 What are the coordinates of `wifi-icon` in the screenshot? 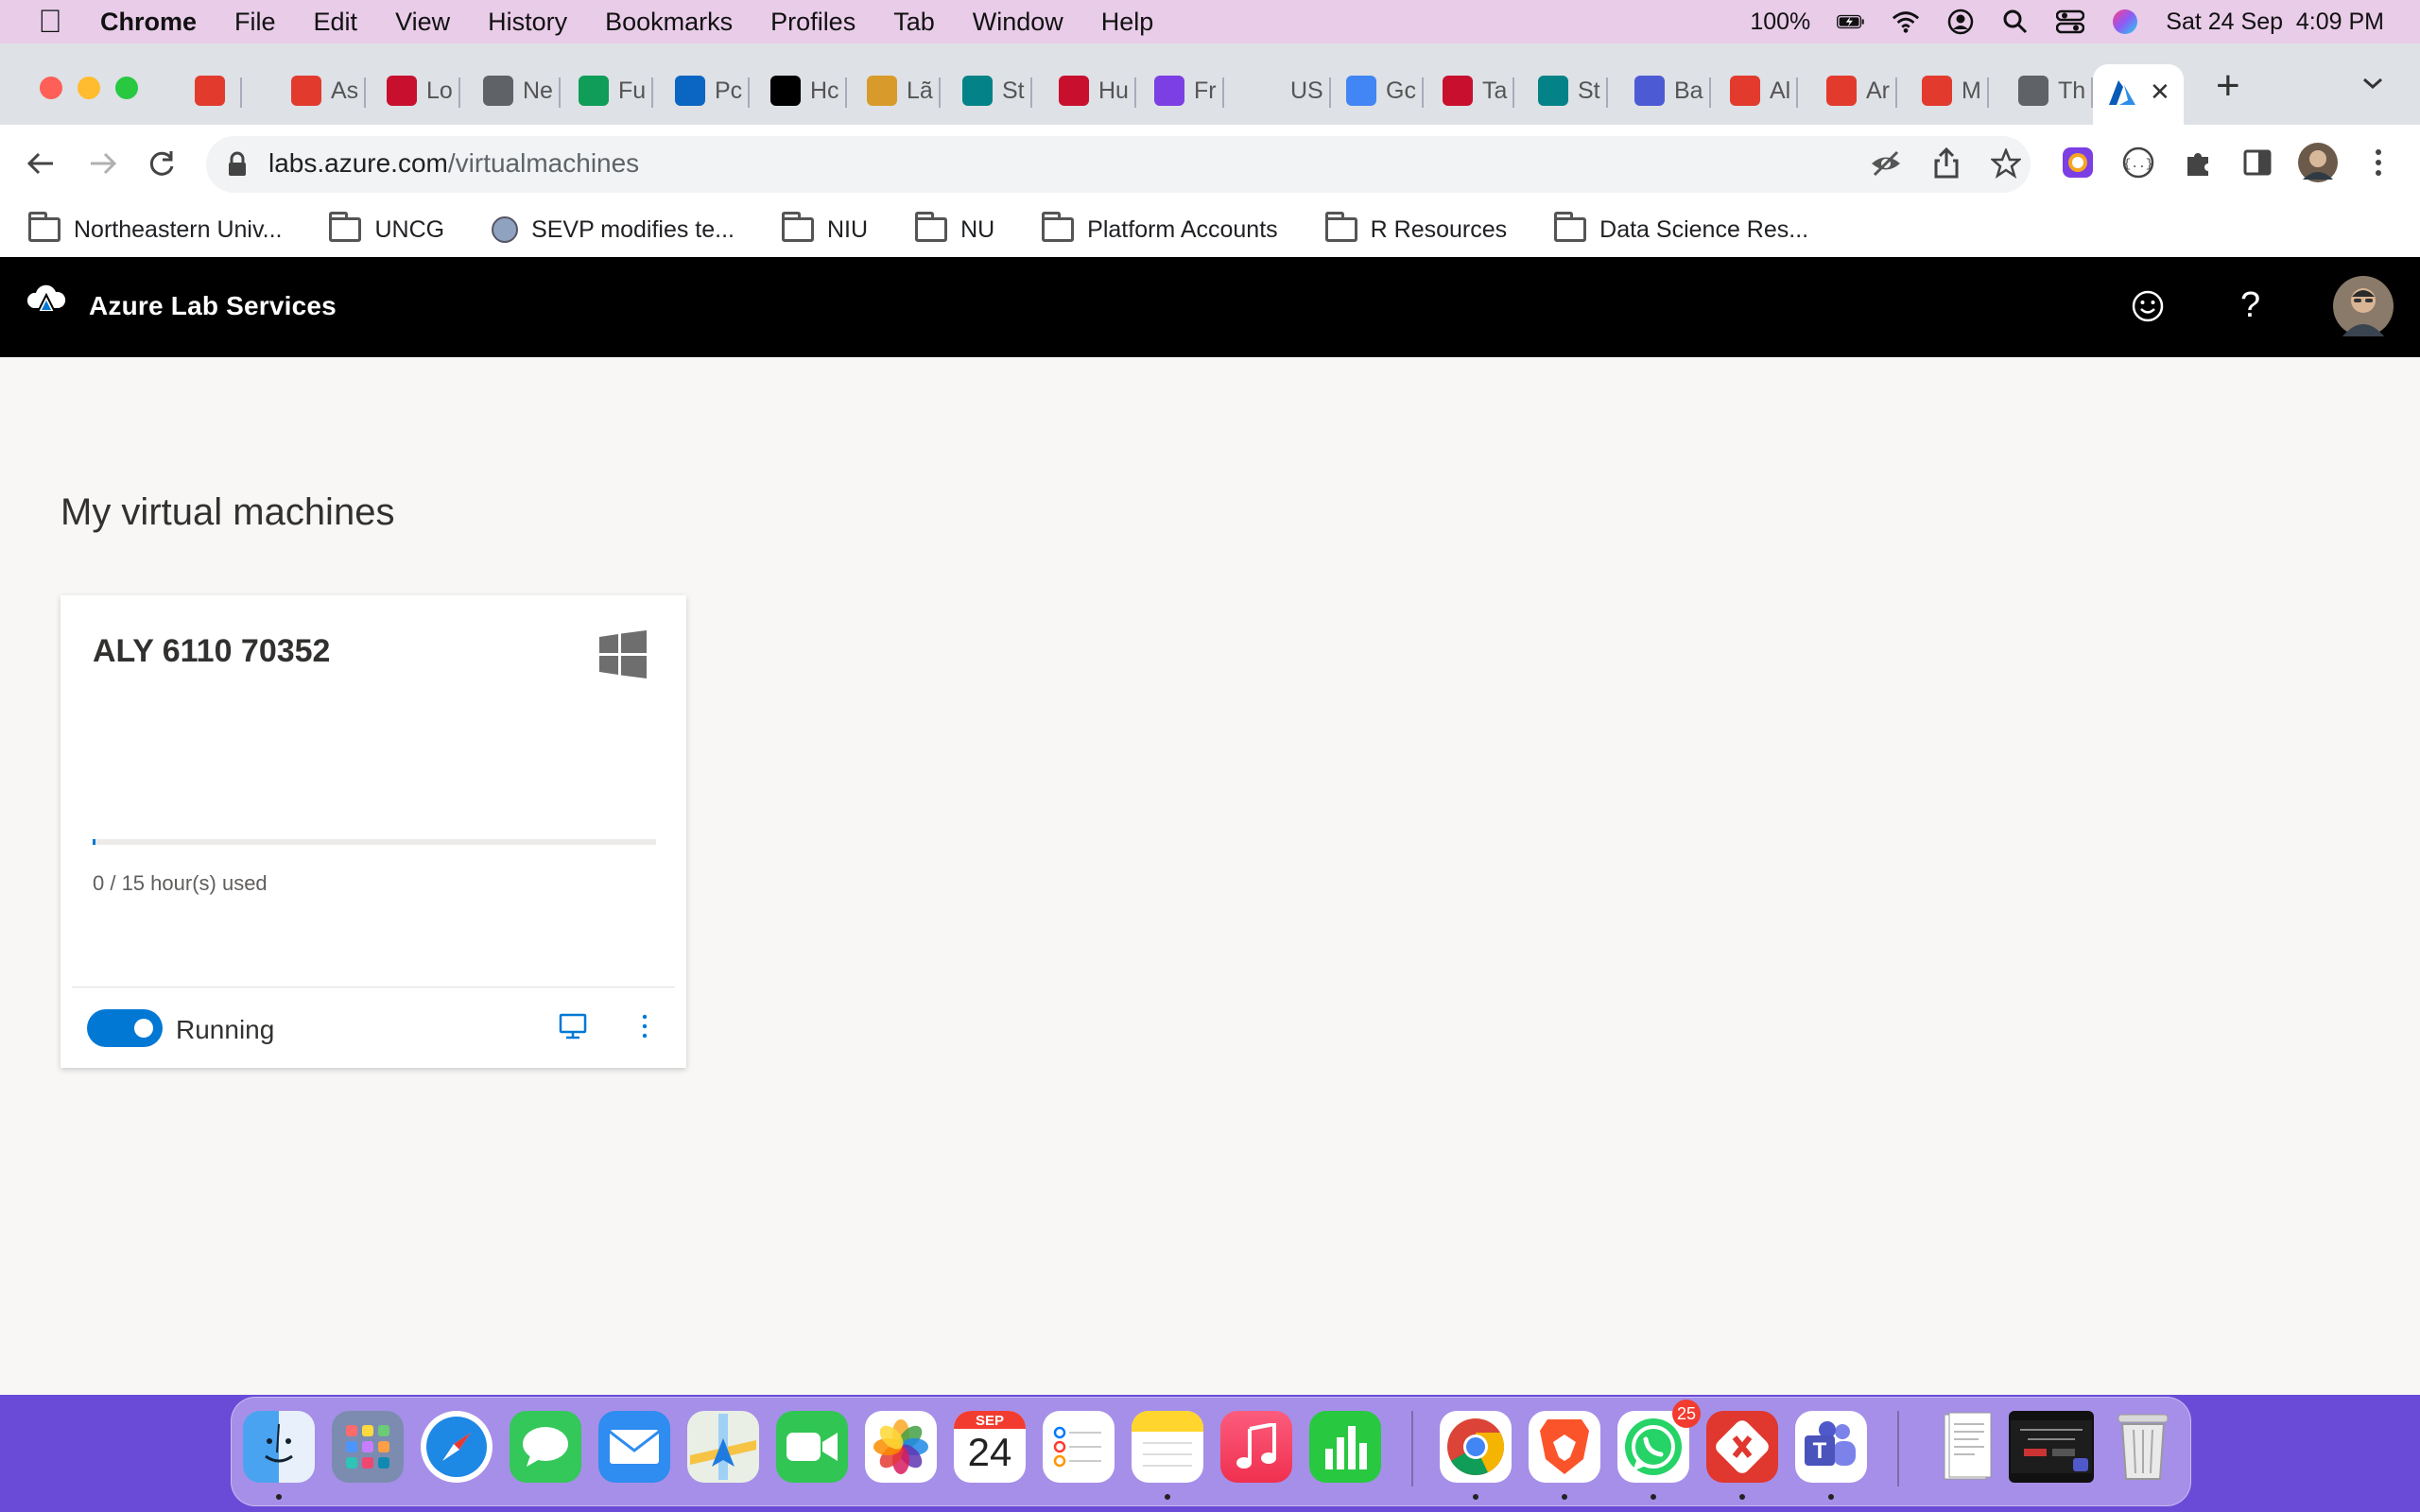 It's located at (1906, 22).